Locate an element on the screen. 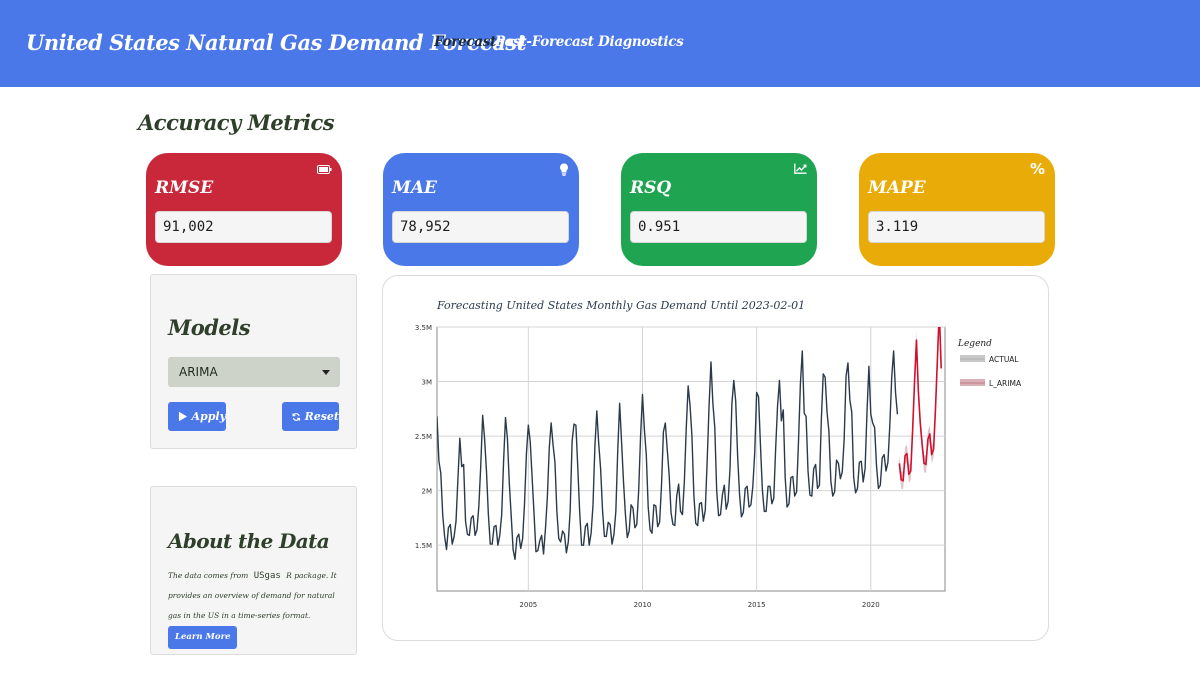  nav-forecast: Forecast is located at coordinates (465, 42).